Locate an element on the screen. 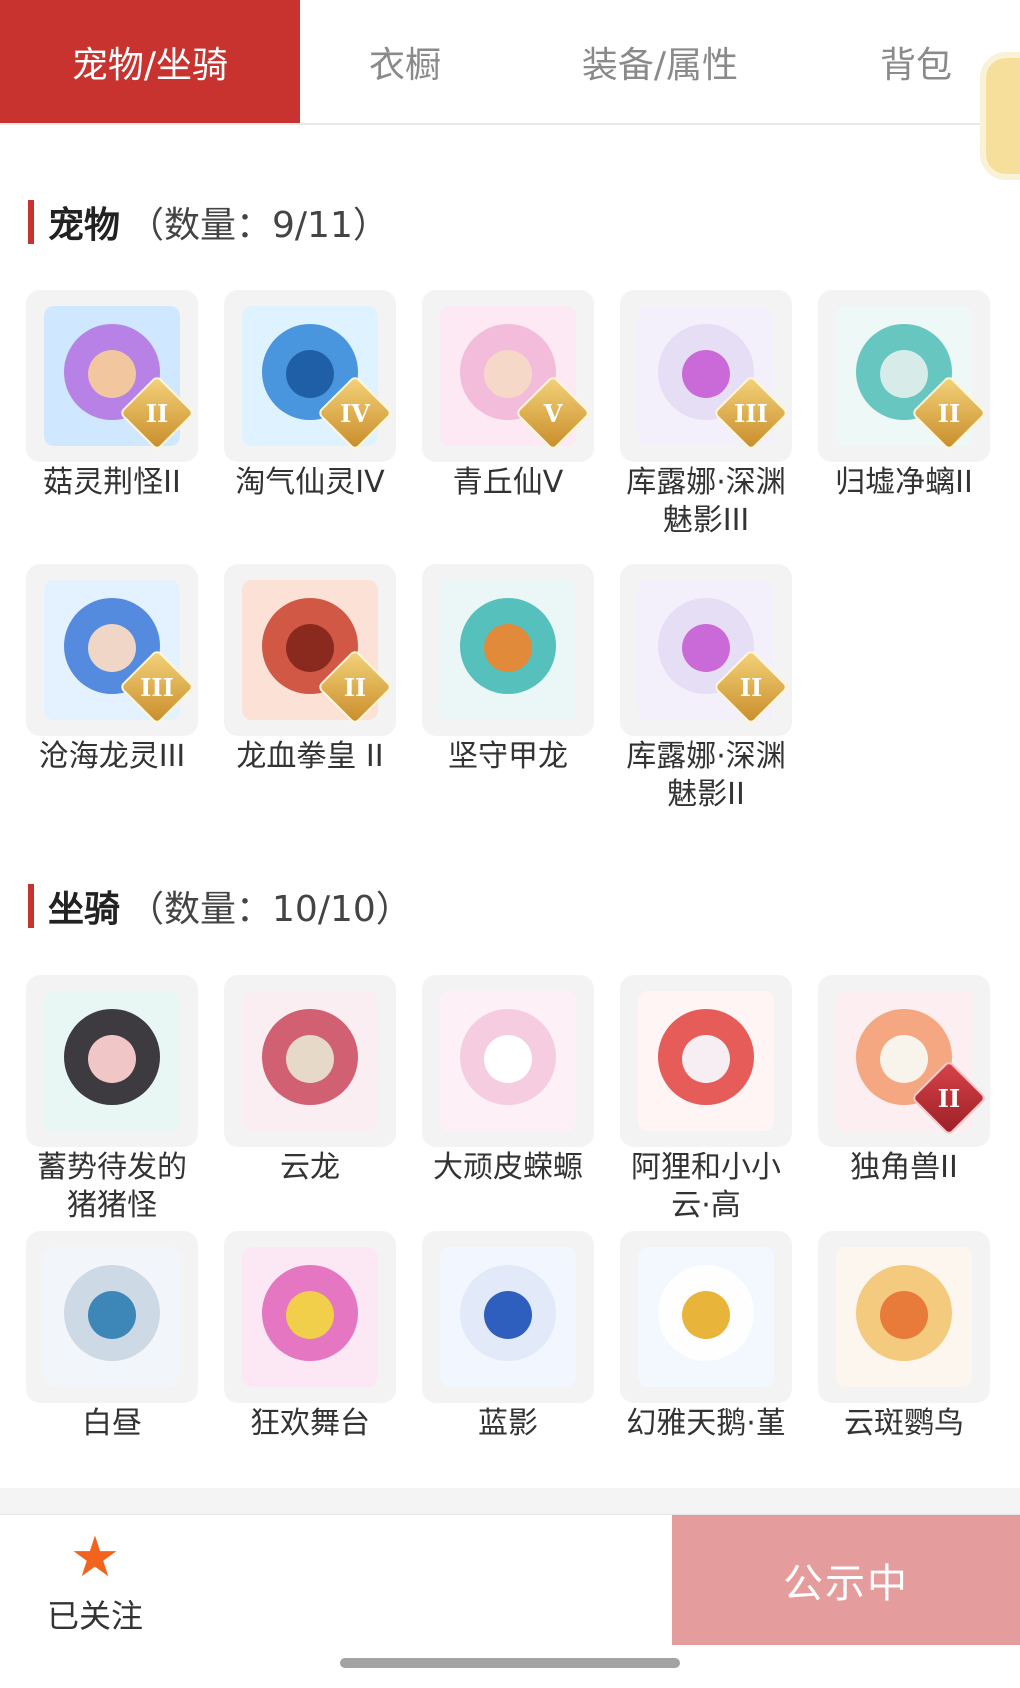  collection-item: 白昼 is located at coordinates (113, 1337).